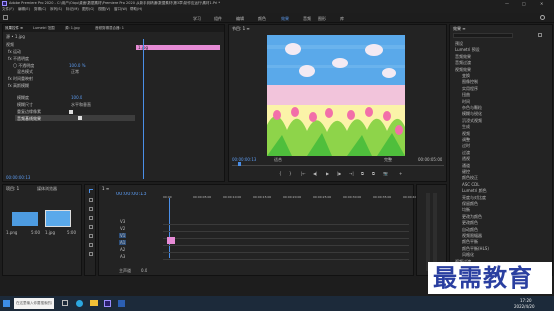 The height and width of the screenshot is (311, 554). I want to click on track-select-icon, so click(91, 200).